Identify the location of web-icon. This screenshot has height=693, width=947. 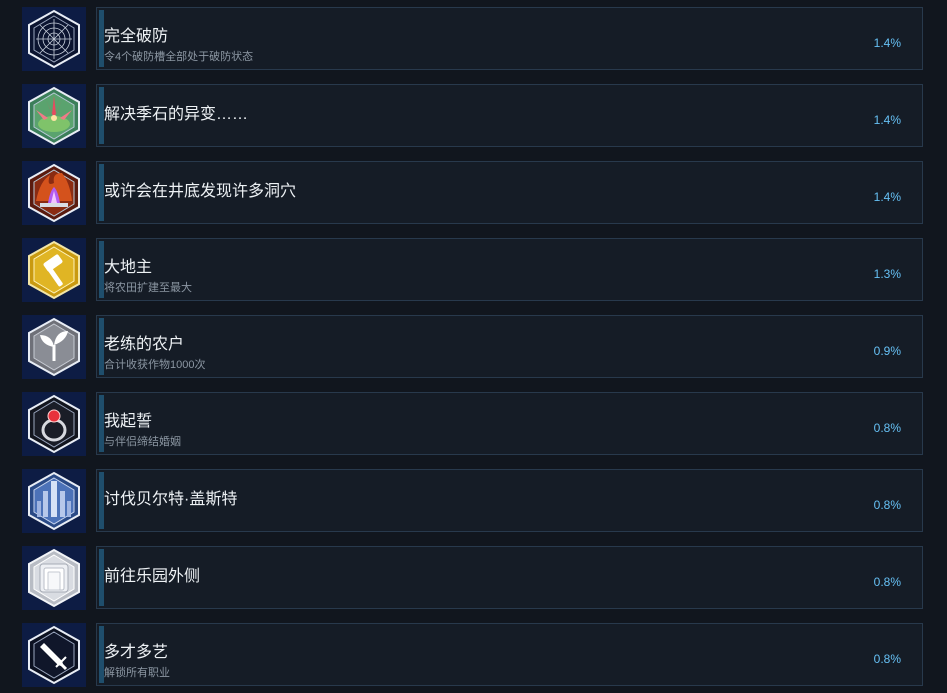
(54, 39).